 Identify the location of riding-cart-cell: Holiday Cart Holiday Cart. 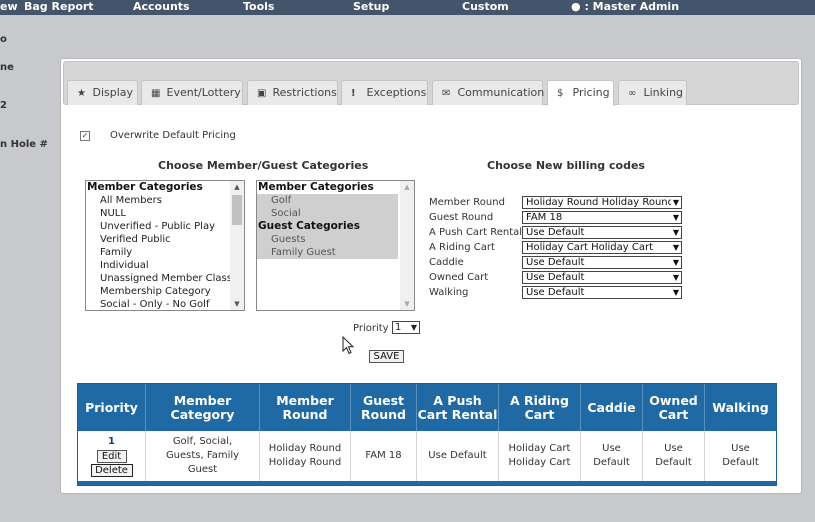
(540, 456).